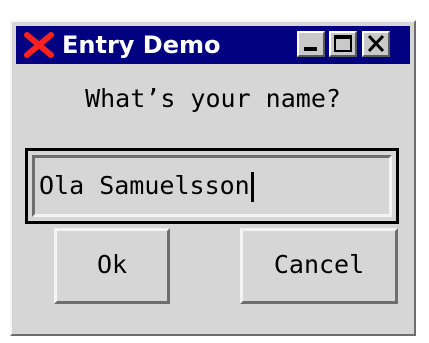 The height and width of the screenshot is (343, 429). I want to click on entry-value: Ola Samuelsson, so click(144, 185).